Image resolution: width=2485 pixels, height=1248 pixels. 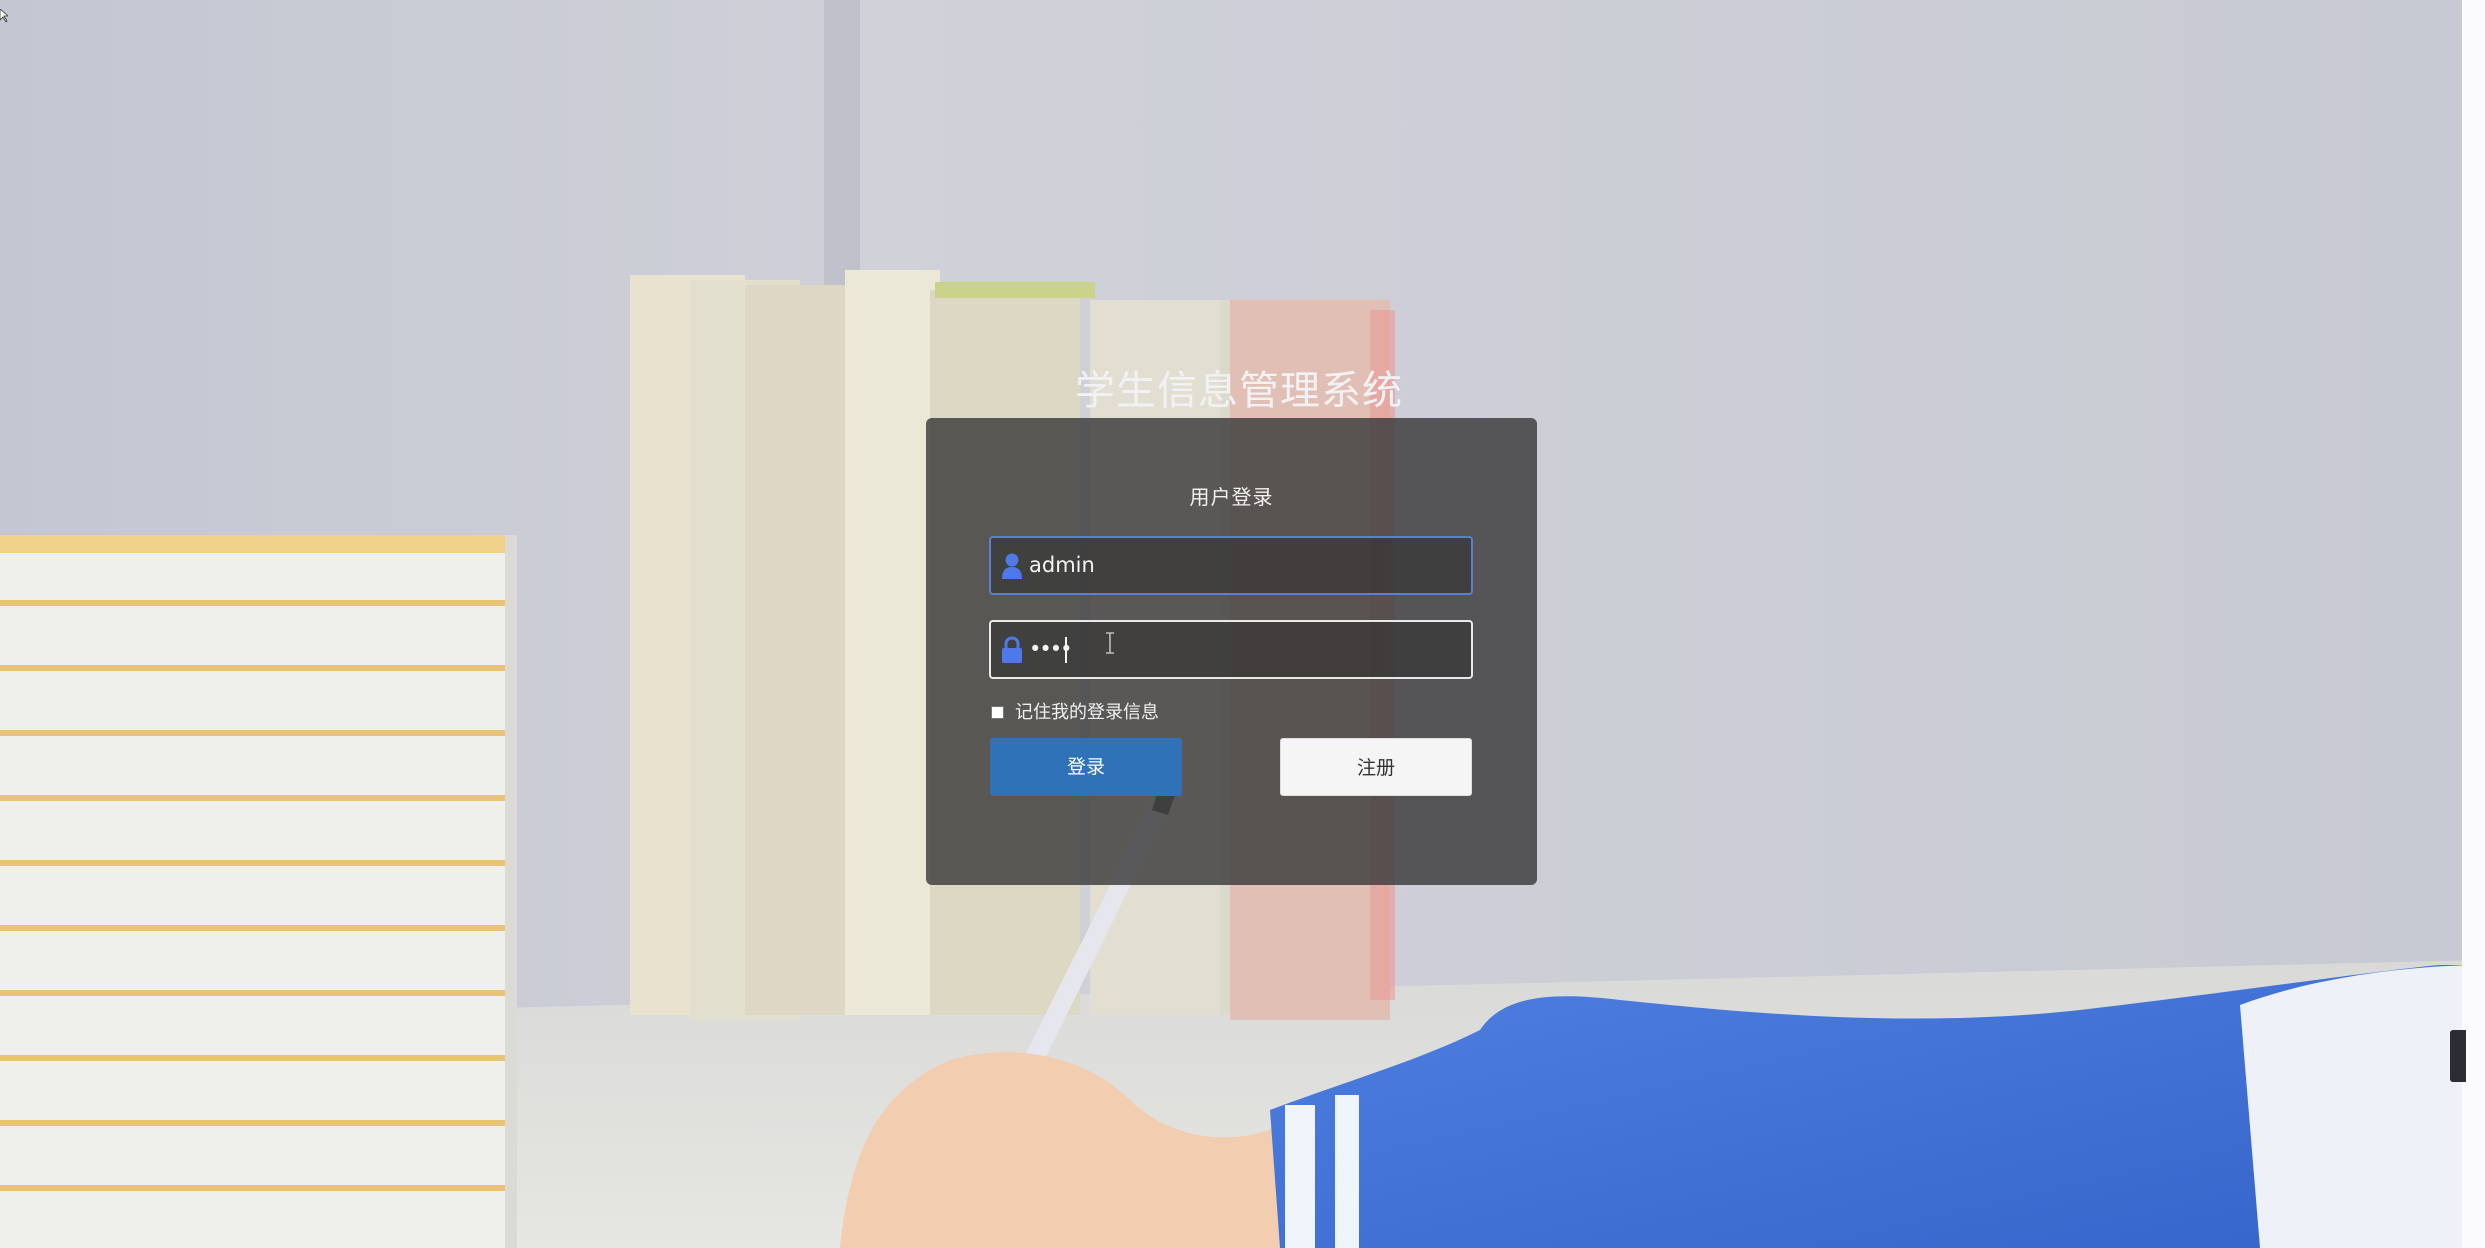 What do you see at coordinates (1087, 712) in the screenshot?
I see `remember-label: 记住我的登录信息` at bounding box center [1087, 712].